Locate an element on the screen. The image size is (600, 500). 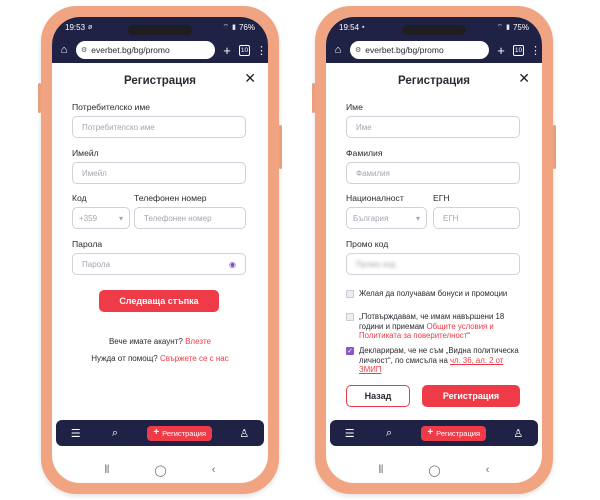
battery-level: 75% is located at coordinates (520, 27).